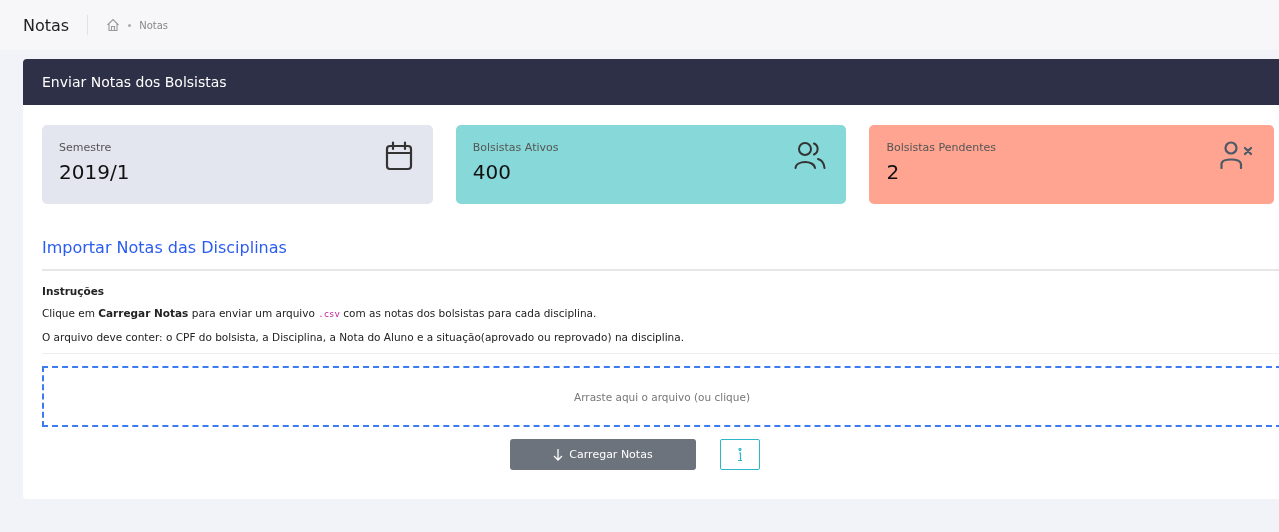 Image resolution: width=1279 pixels, height=532 pixels. Describe the element at coordinates (130, 25) in the screenshot. I see `breadcrumb-separator-icon` at that location.